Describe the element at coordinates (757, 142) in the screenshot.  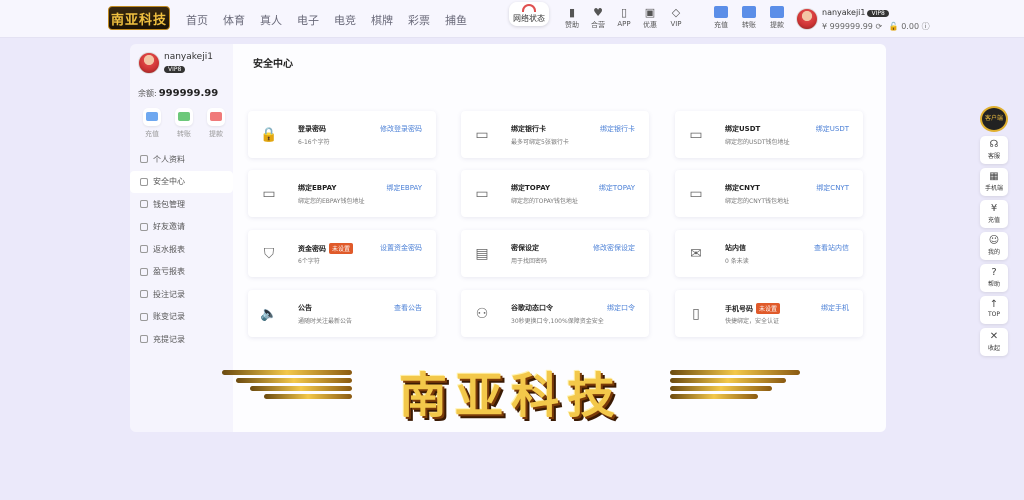
I see `card-description: 绑定您的USDT钱包地址` at that location.